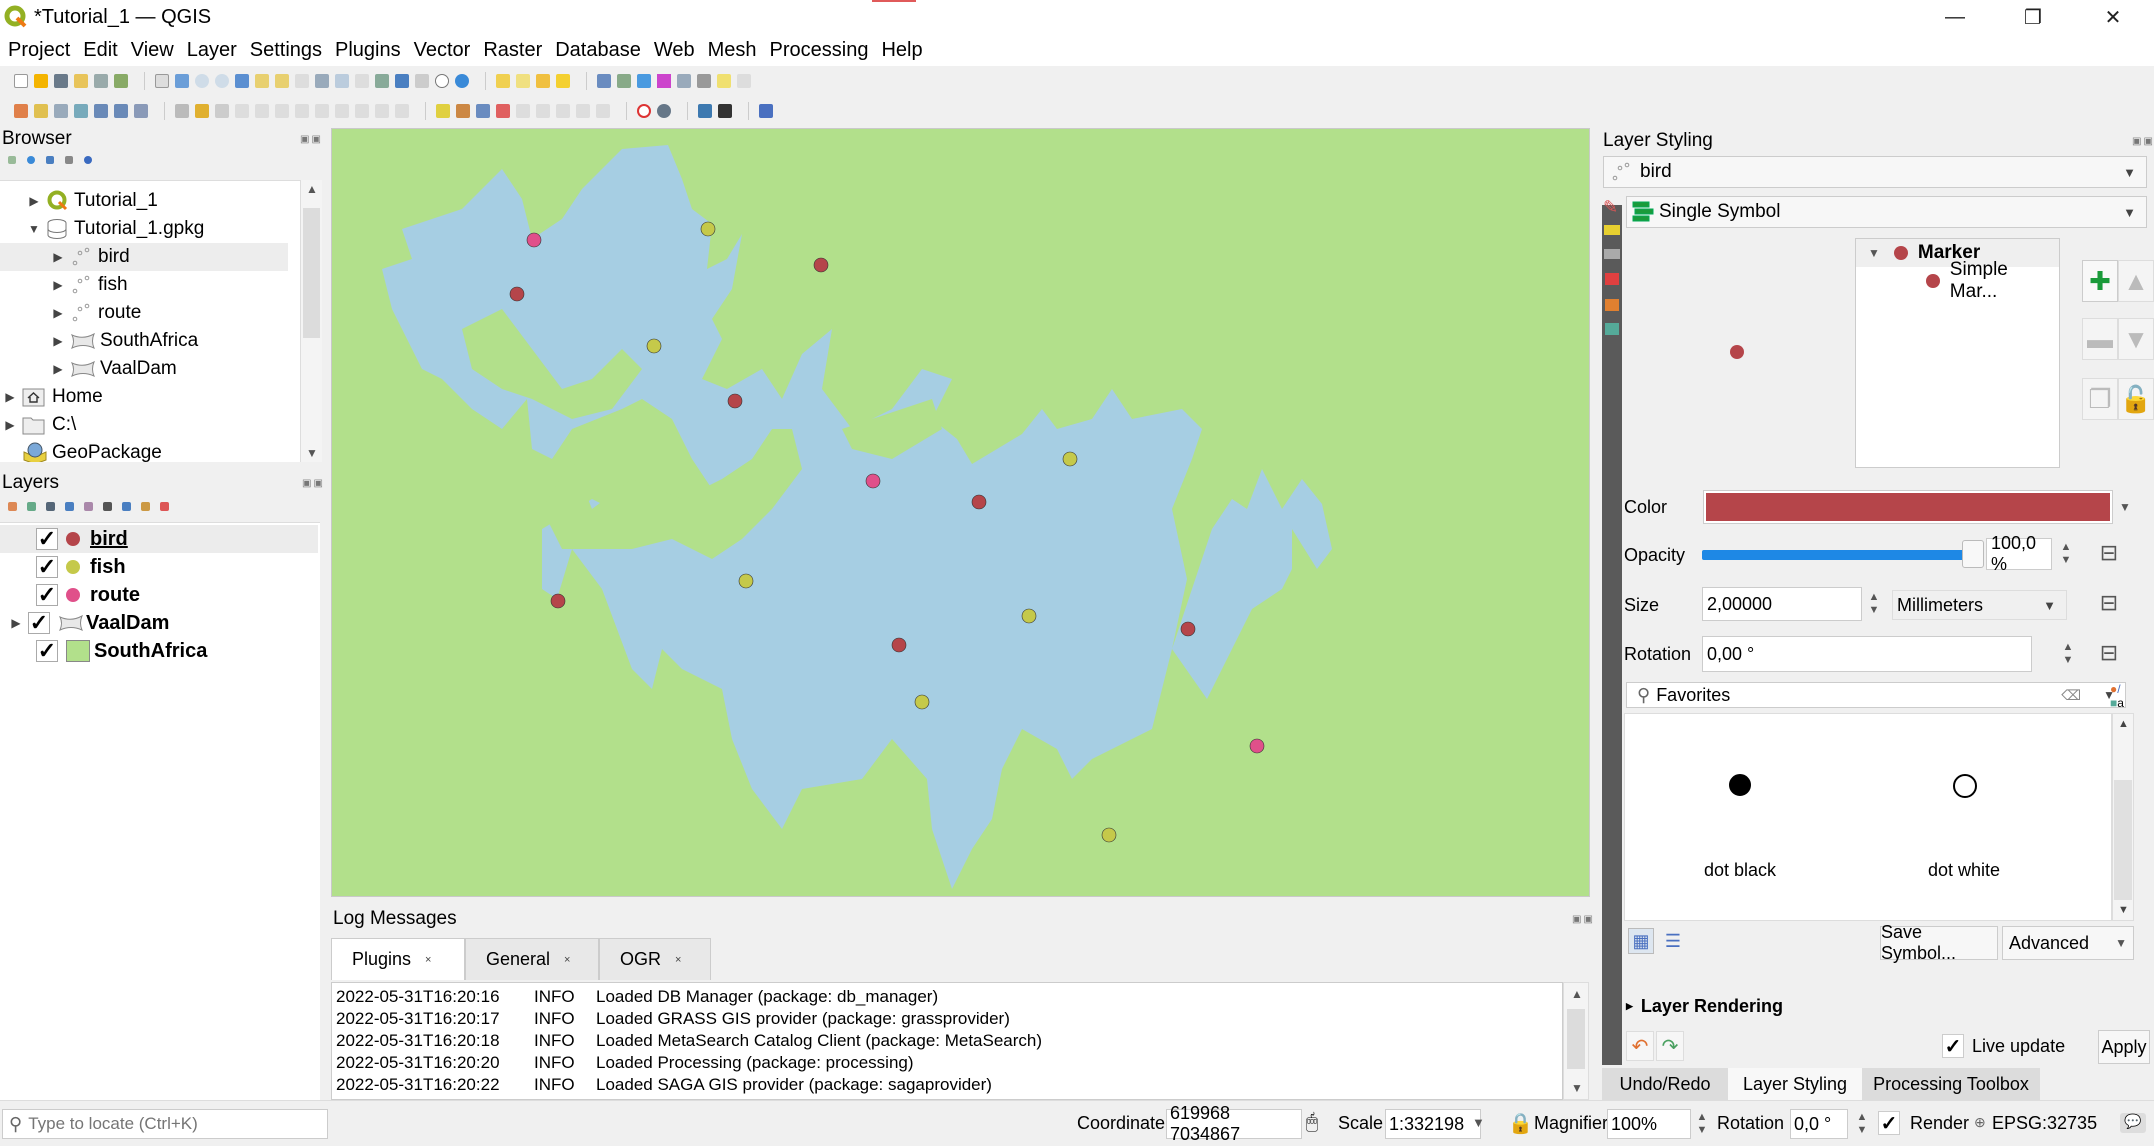 The height and width of the screenshot is (1146, 2154). I want to click on style-manager-icon, so click(121, 81).